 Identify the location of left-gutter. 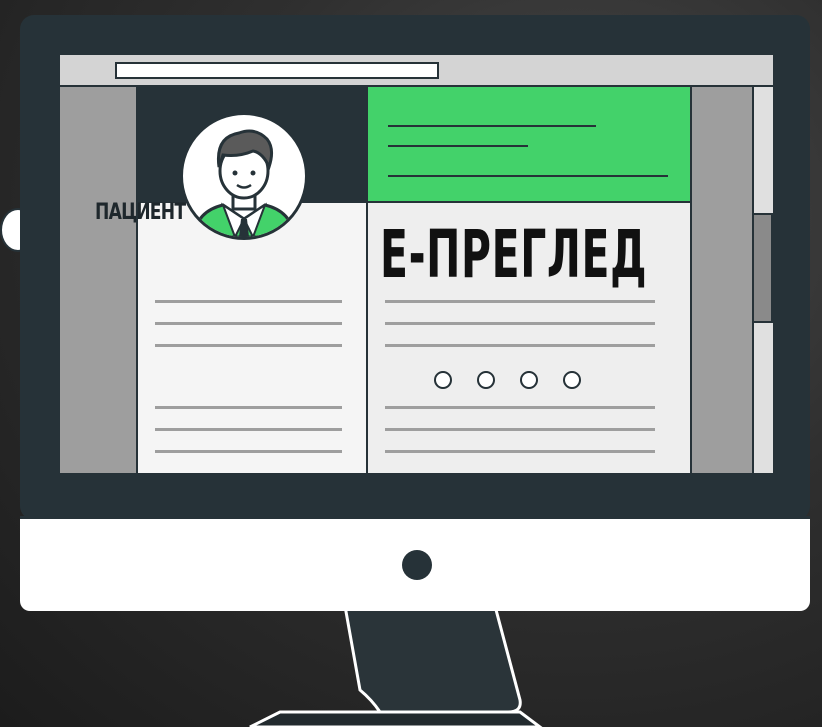
(99, 280).